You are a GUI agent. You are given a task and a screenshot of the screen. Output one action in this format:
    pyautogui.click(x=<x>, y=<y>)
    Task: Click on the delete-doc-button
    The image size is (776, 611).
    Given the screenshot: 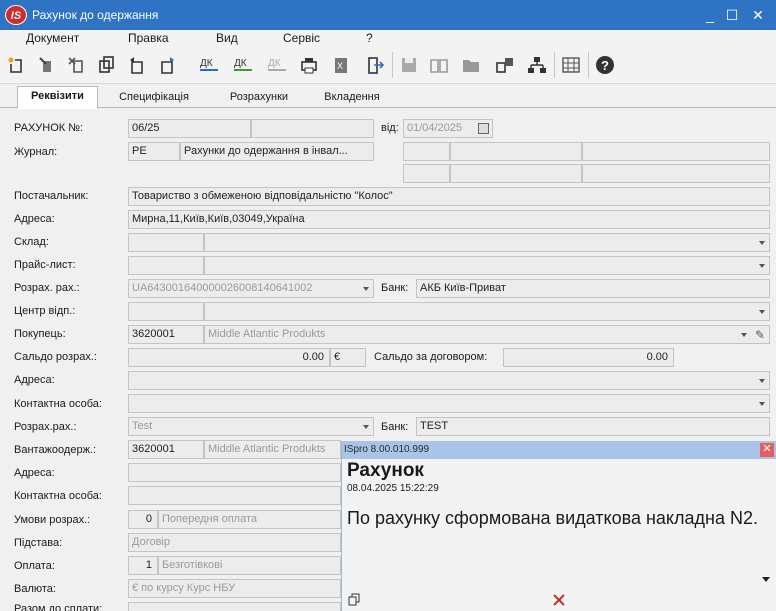 What is the action you would take?
    pyautogui.click(x=77, y=65)
    